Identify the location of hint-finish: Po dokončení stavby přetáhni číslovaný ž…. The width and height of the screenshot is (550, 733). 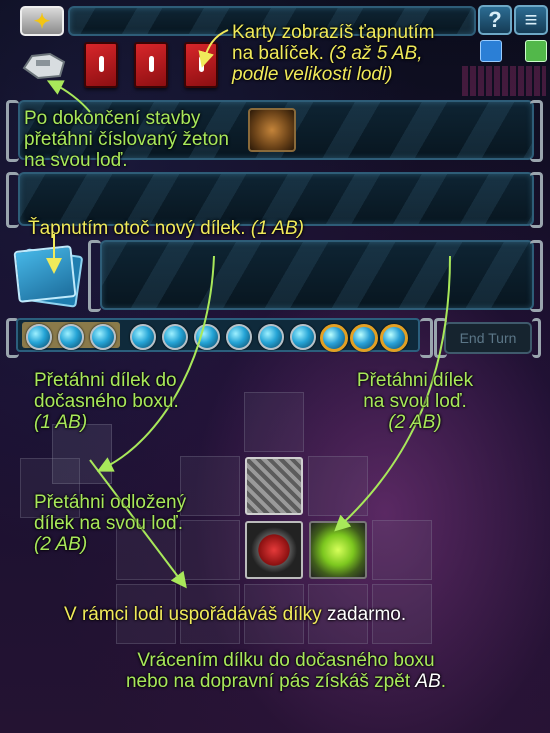
(149, 139).